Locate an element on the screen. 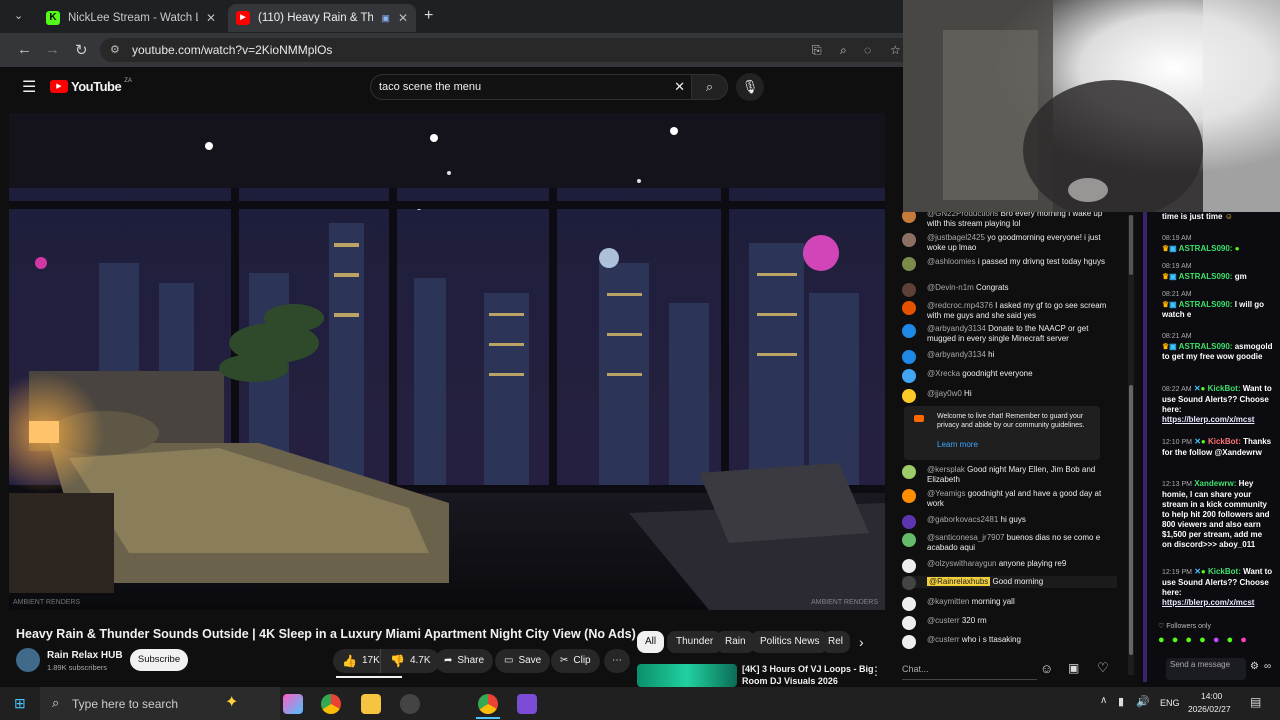  copilot-app-icon is located at coordinates (293, 704).